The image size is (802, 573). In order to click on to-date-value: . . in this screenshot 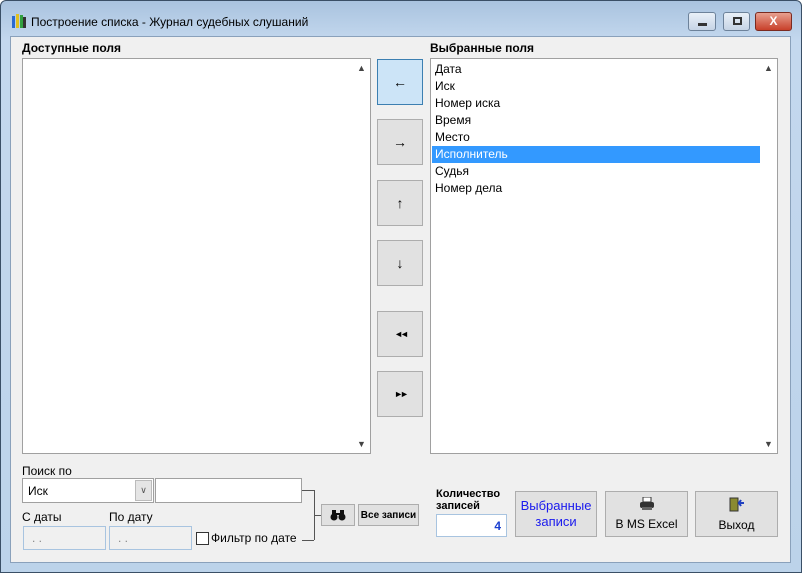, I will do `click(123, 538)`.